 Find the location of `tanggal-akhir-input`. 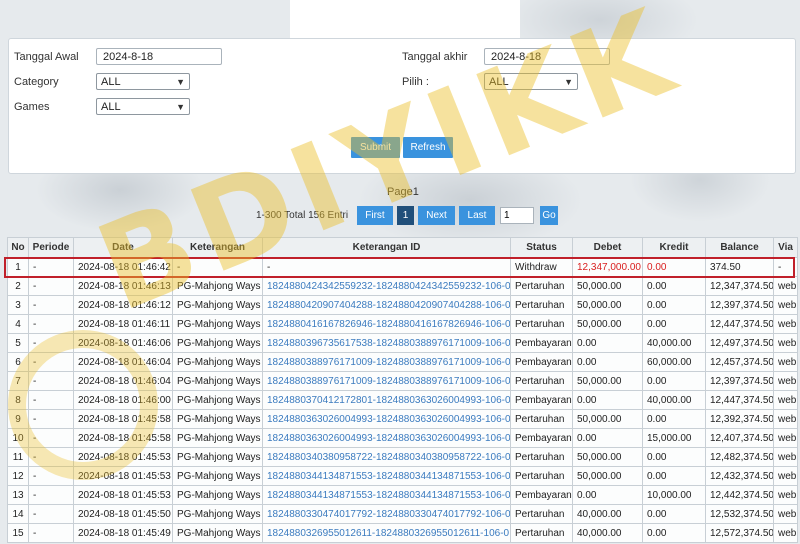

tanggal-akhir-input is located at coordinates (547, 56).